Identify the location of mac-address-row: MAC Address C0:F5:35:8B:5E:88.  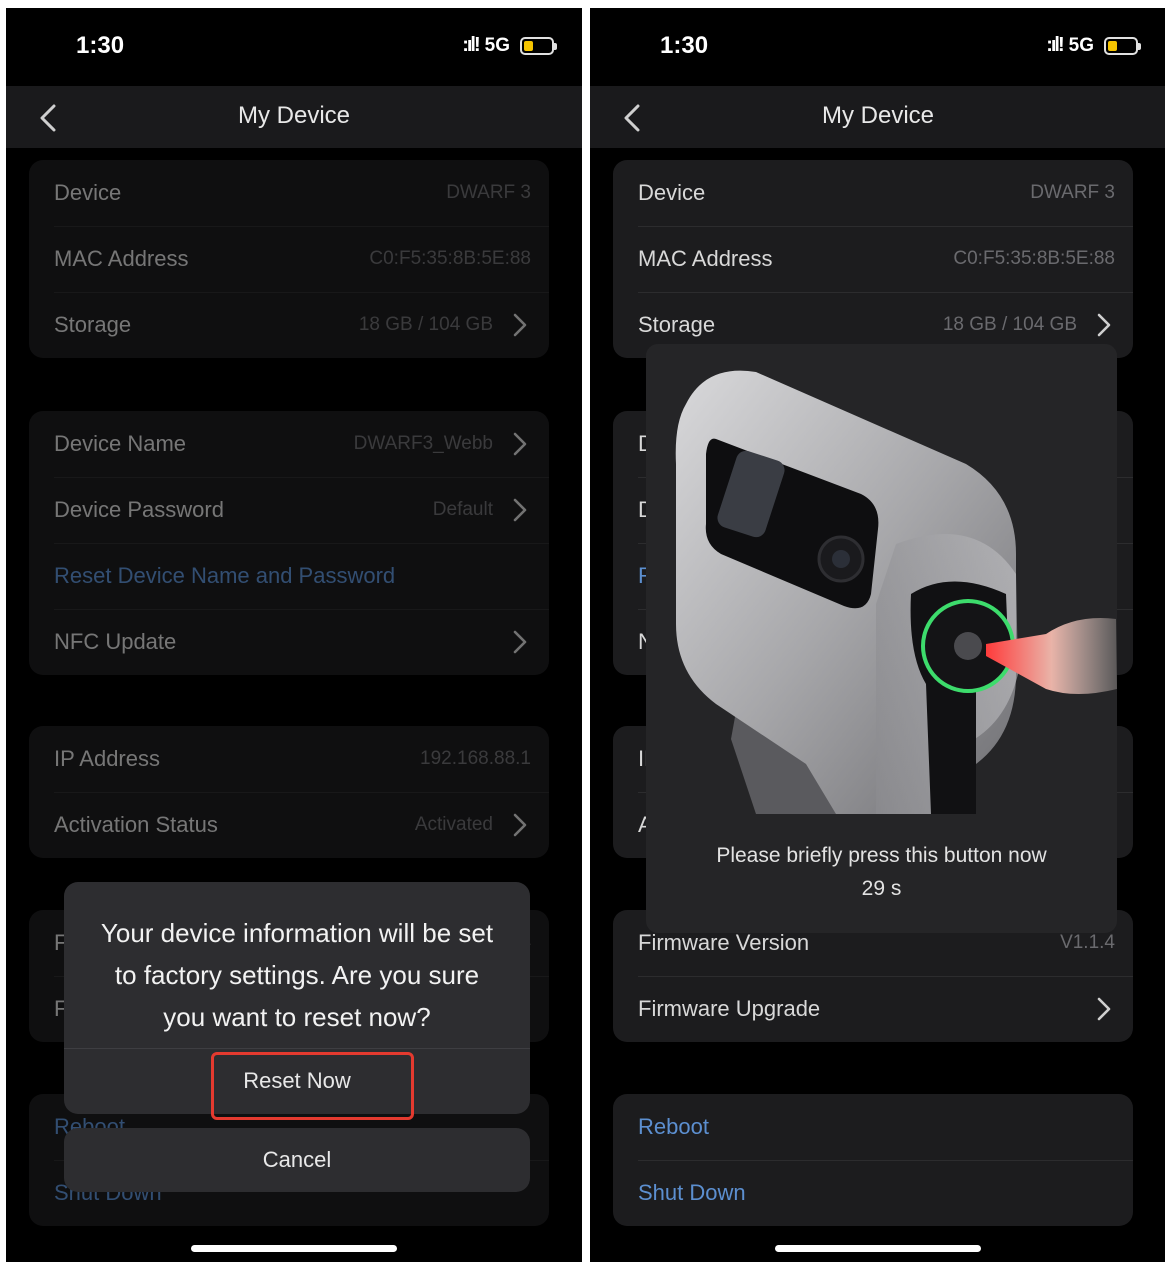
(873, 259).